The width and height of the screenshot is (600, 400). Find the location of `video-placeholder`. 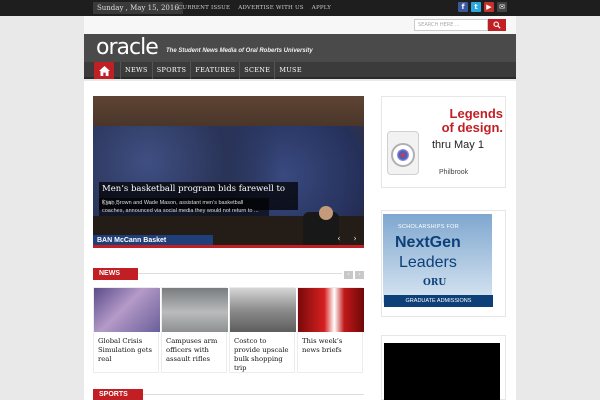

video-placeholder is located at coordinates (442, 371).